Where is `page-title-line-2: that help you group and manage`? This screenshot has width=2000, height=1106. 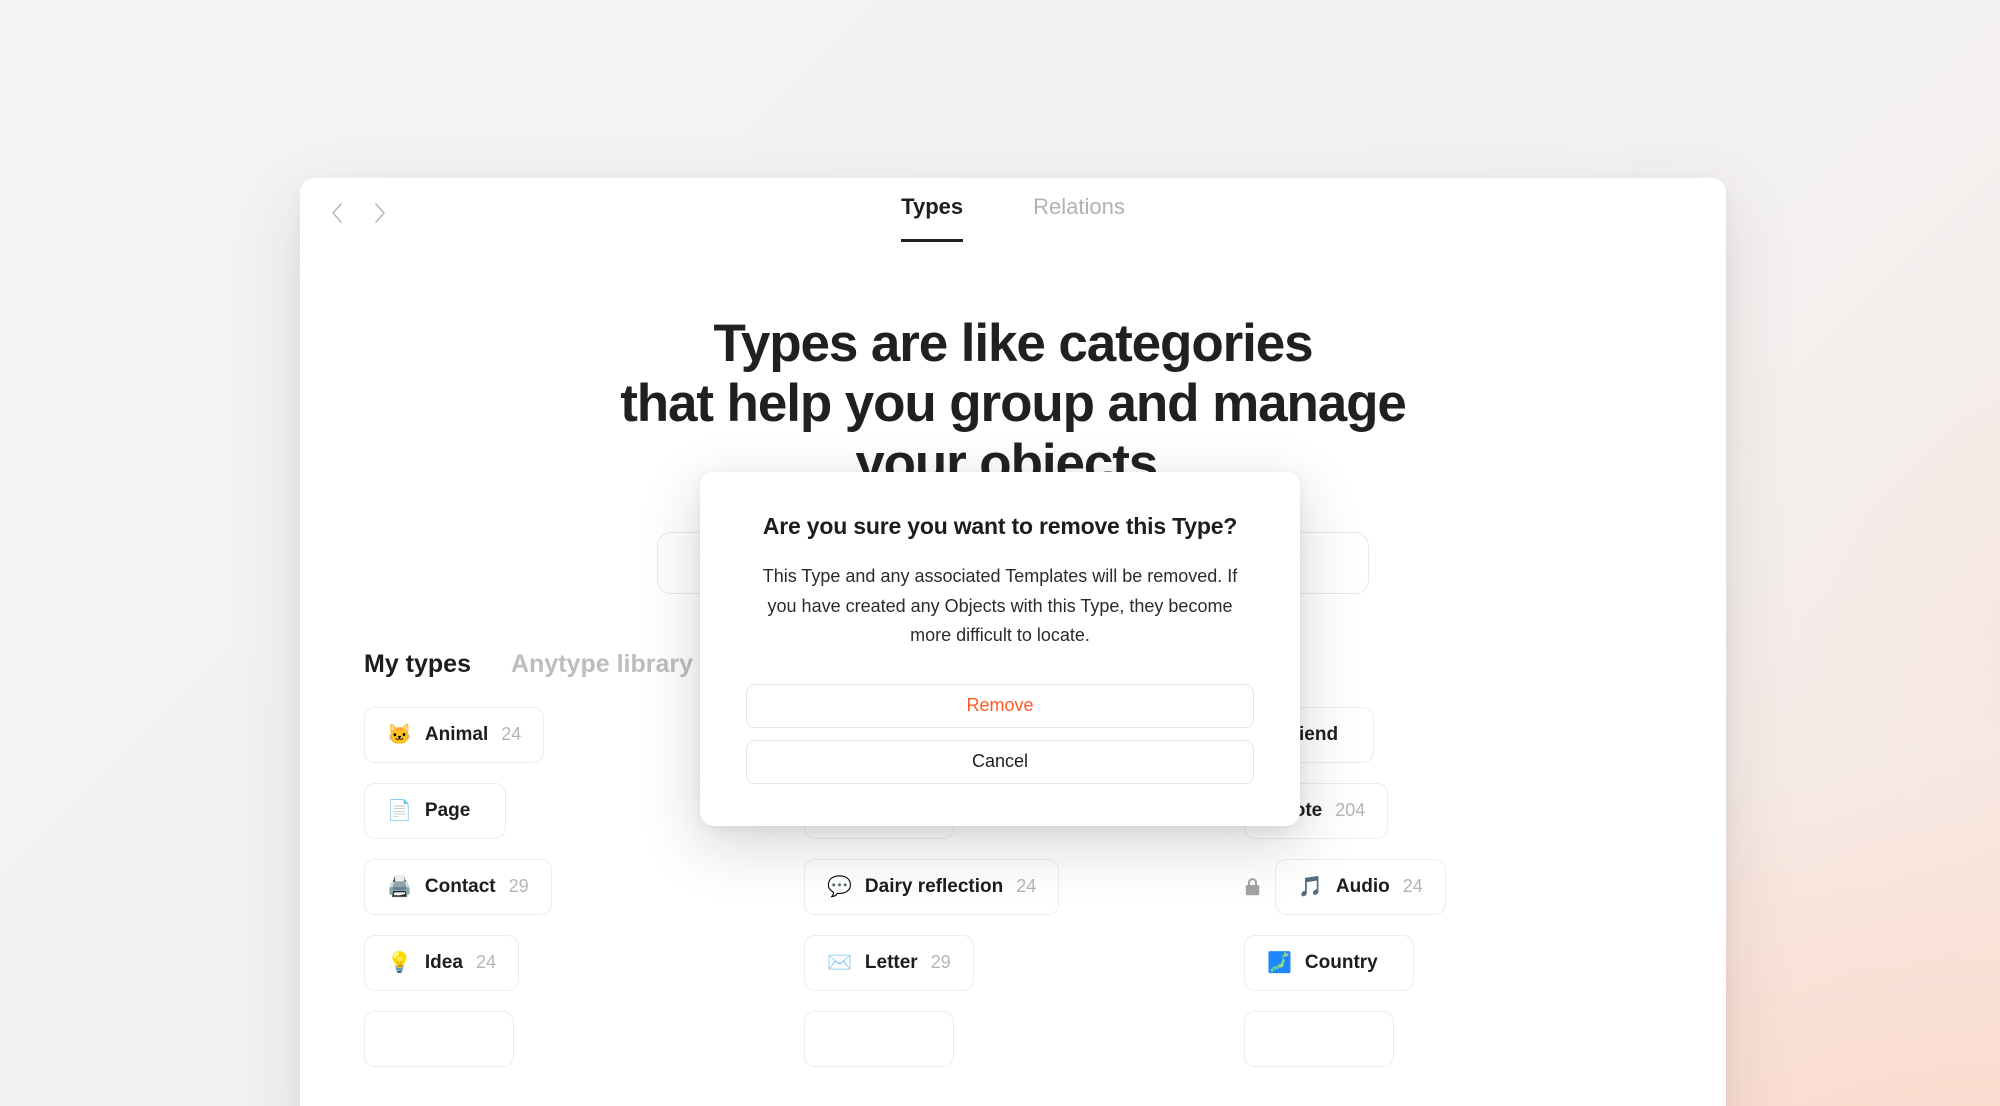 page-title-line-2: that help you group and manage is located at coordinates (1013, 403).